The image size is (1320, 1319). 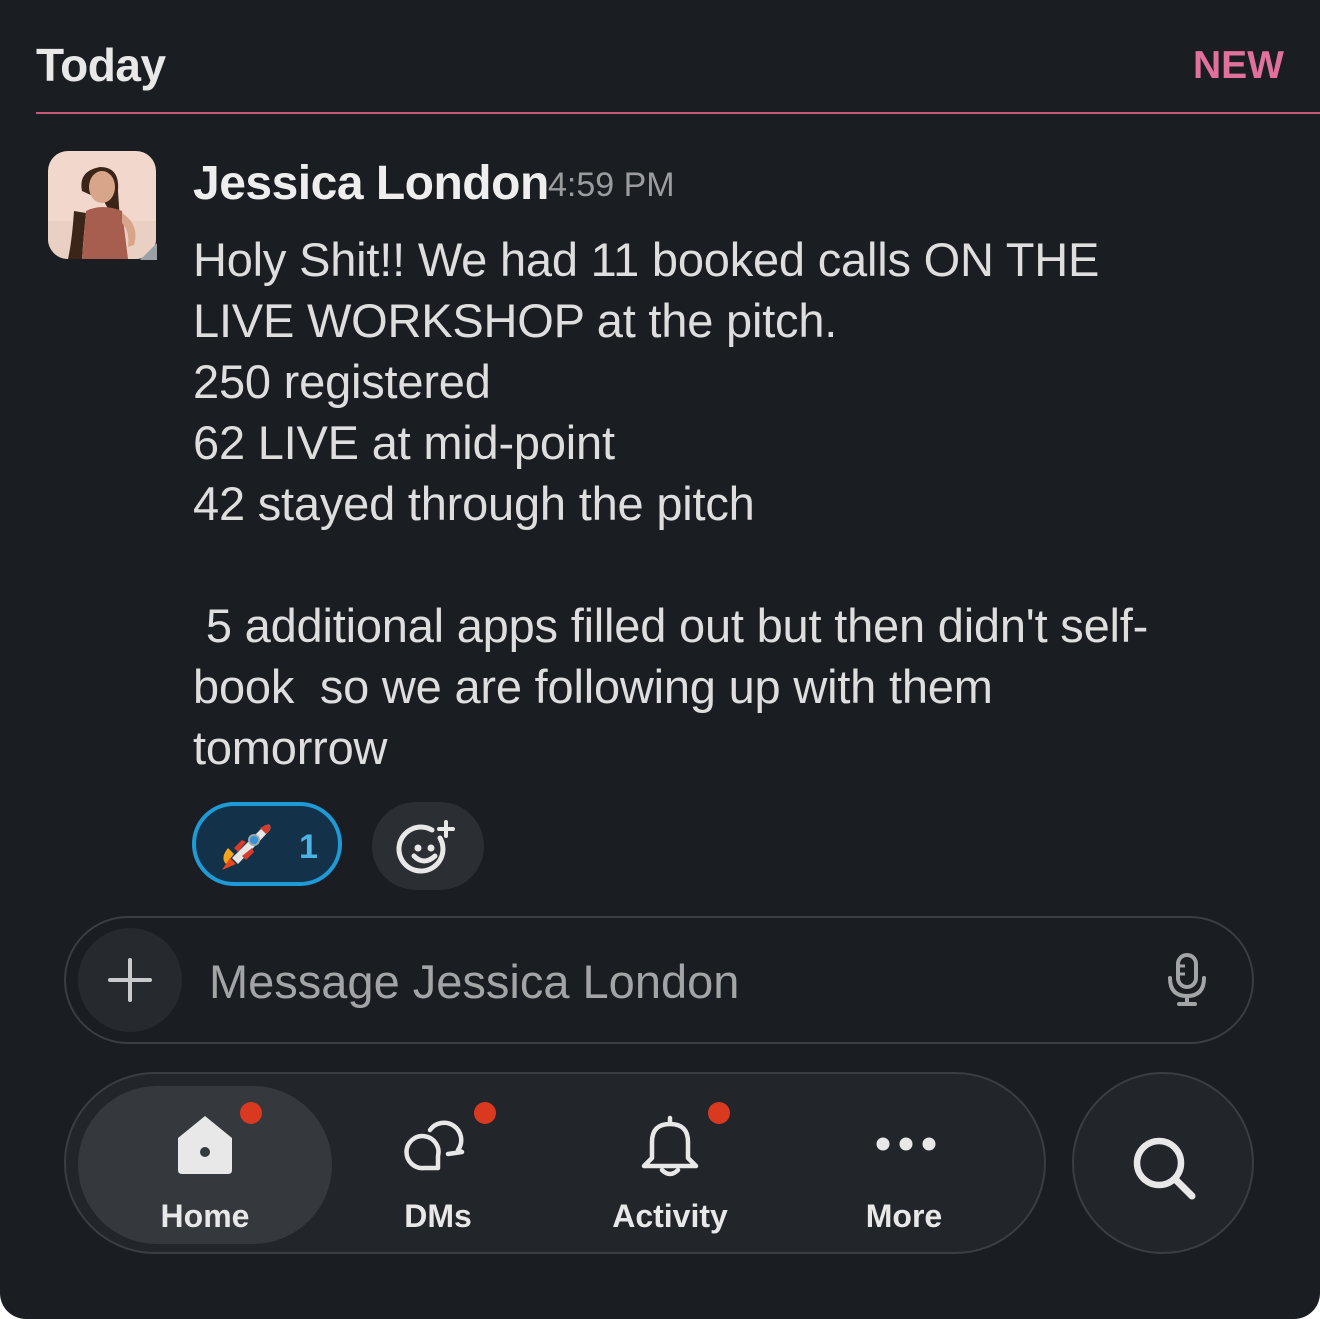 What do you see at coordinates (308, 847) in the screenshot?
I see `reaction-count: 1` at bounding box center [308, 847].